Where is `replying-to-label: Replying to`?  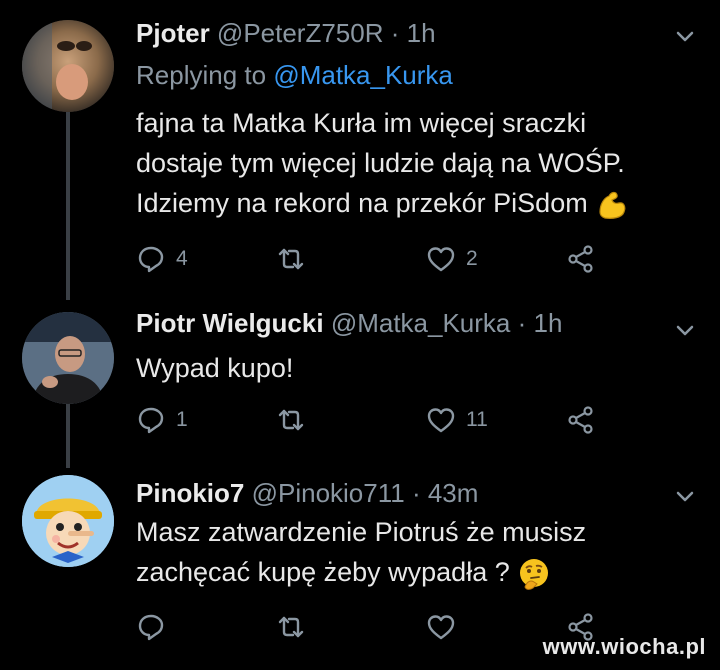 replying-to-label: Replying to is located at coordinates (205, 75).